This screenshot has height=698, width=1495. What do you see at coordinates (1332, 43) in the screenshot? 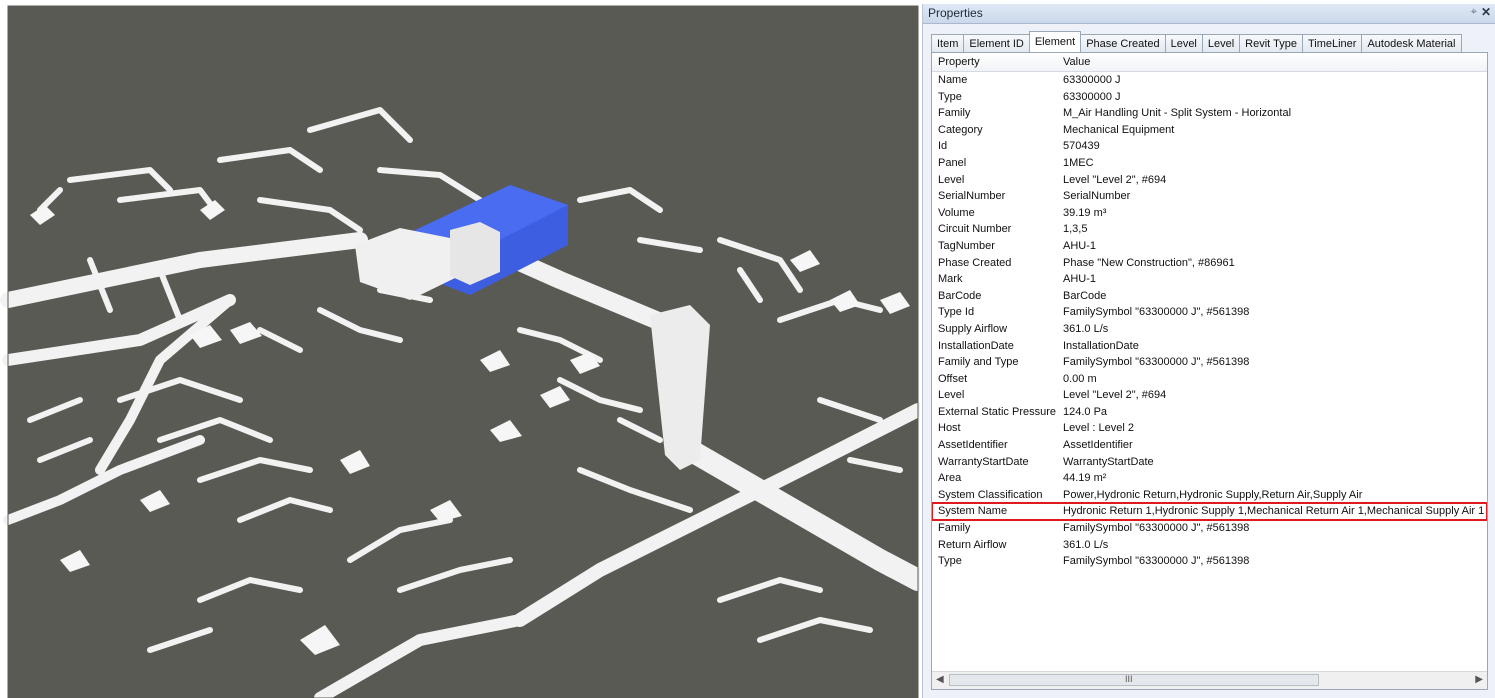
I see `tab-7: TimeLiner` at bounding box center [1332, 43].